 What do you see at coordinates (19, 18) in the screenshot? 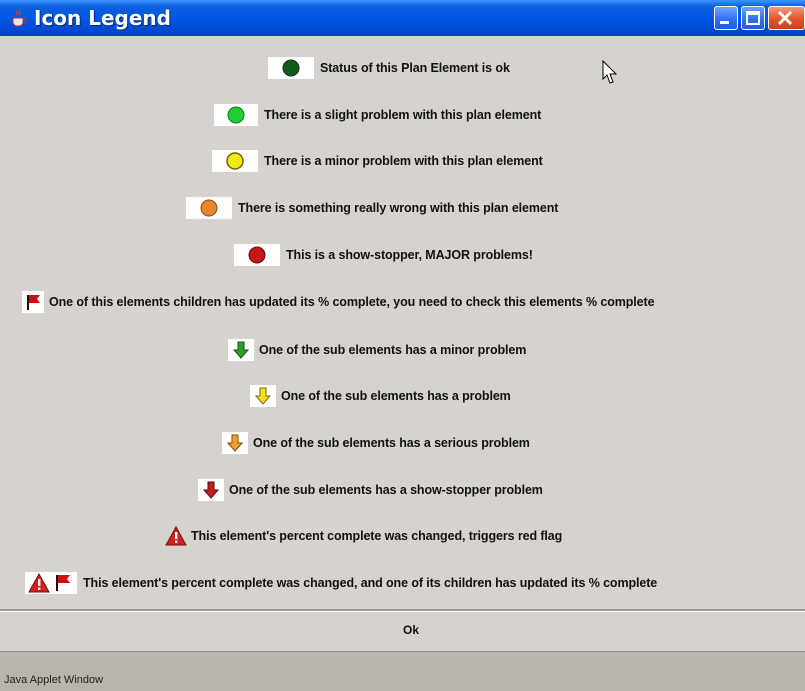
I see `java-cup-icon` at bounding box center [19, 18].